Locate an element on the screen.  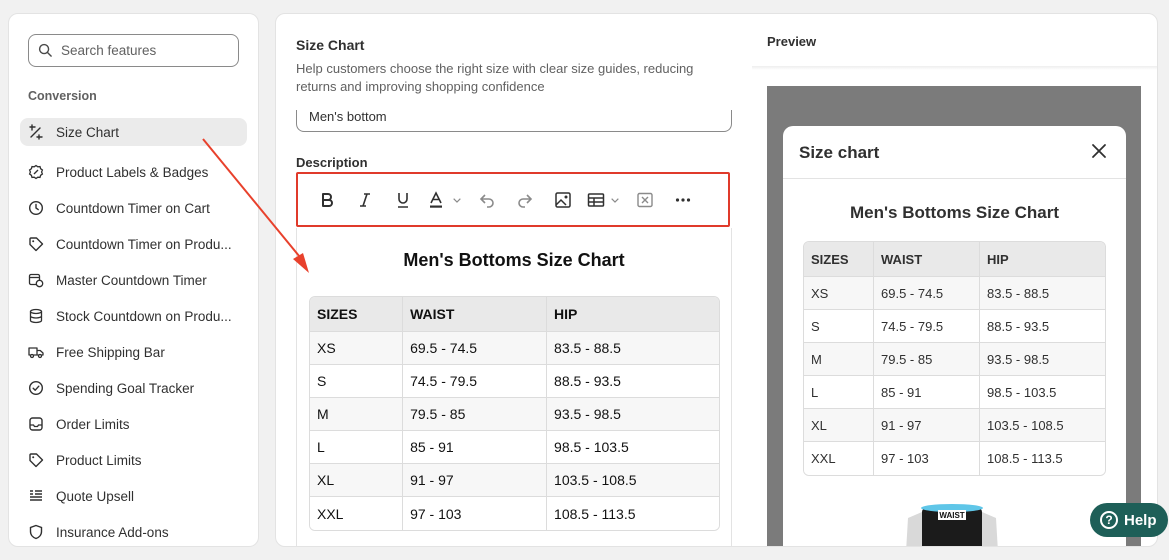
search-icon is located at coordinates (45, 50).